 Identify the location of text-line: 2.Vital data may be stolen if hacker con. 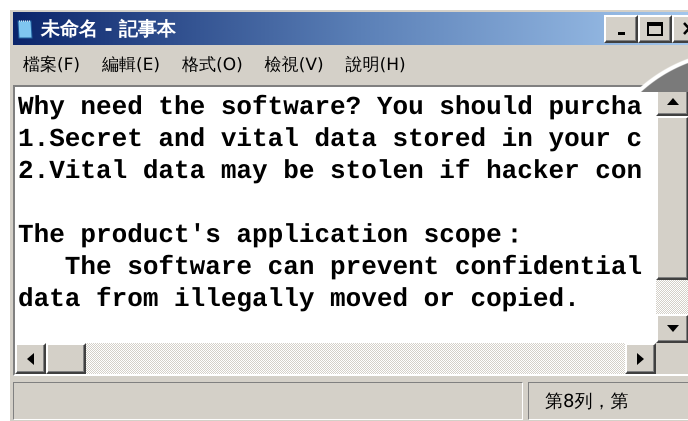
(330, 171).